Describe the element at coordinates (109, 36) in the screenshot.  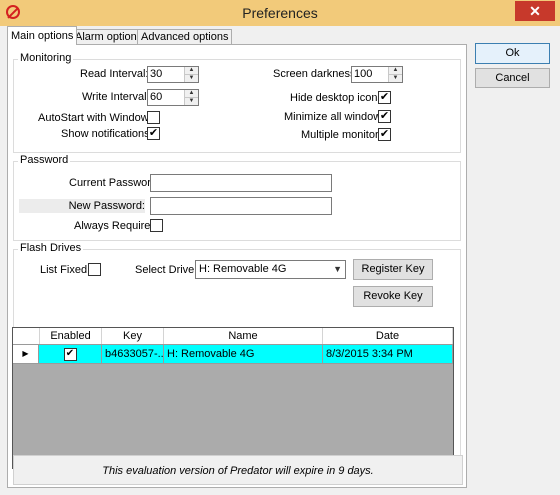
I see `tab-alarm-options: Alarm options` at that location.